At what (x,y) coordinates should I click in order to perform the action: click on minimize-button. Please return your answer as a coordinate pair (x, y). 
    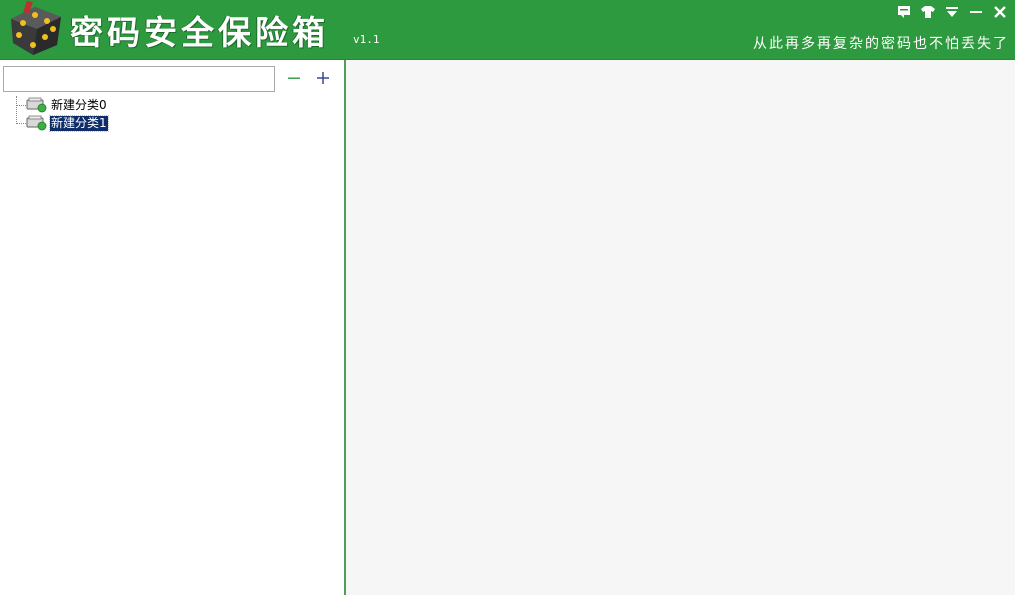
    Looking at the image, I should click on (976, 12).